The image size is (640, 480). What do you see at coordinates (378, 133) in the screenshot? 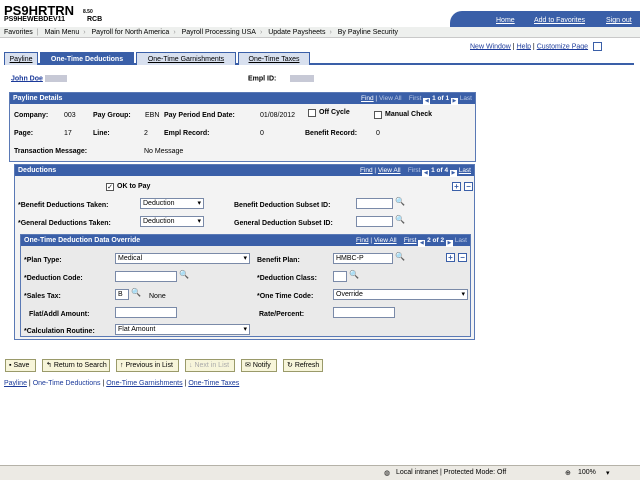
I see `benefit-record-value: 0` at bounding box center [378, 133].